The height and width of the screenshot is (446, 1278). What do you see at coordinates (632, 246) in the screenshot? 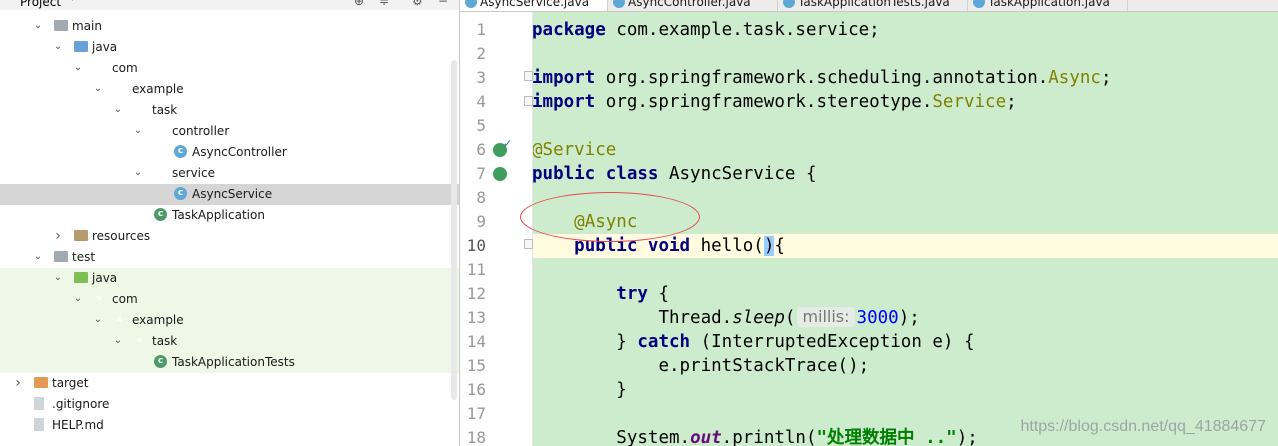
I see `keyword: public void` at bounding box center [632, 246].